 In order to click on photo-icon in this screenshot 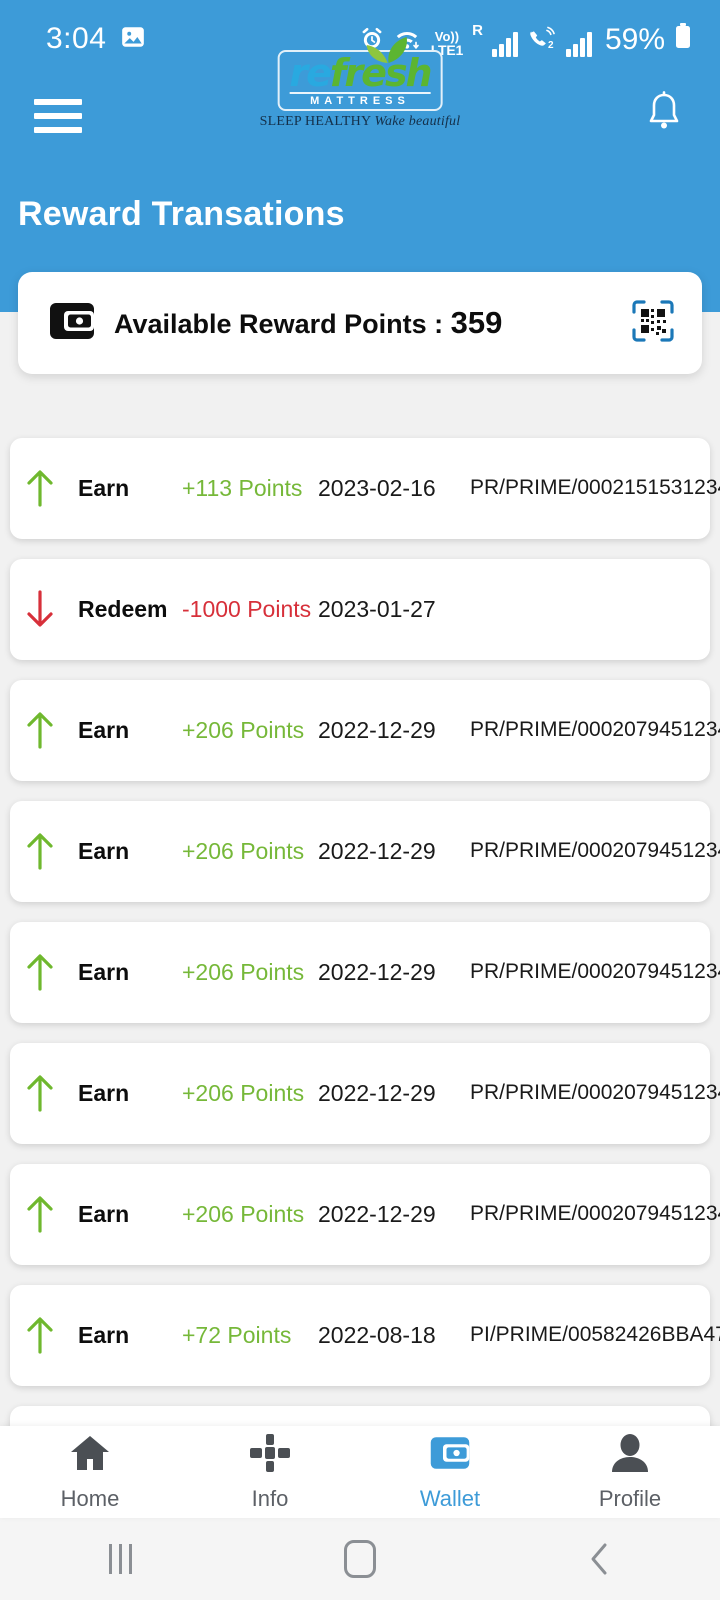, I will do `click(133, 39)`.